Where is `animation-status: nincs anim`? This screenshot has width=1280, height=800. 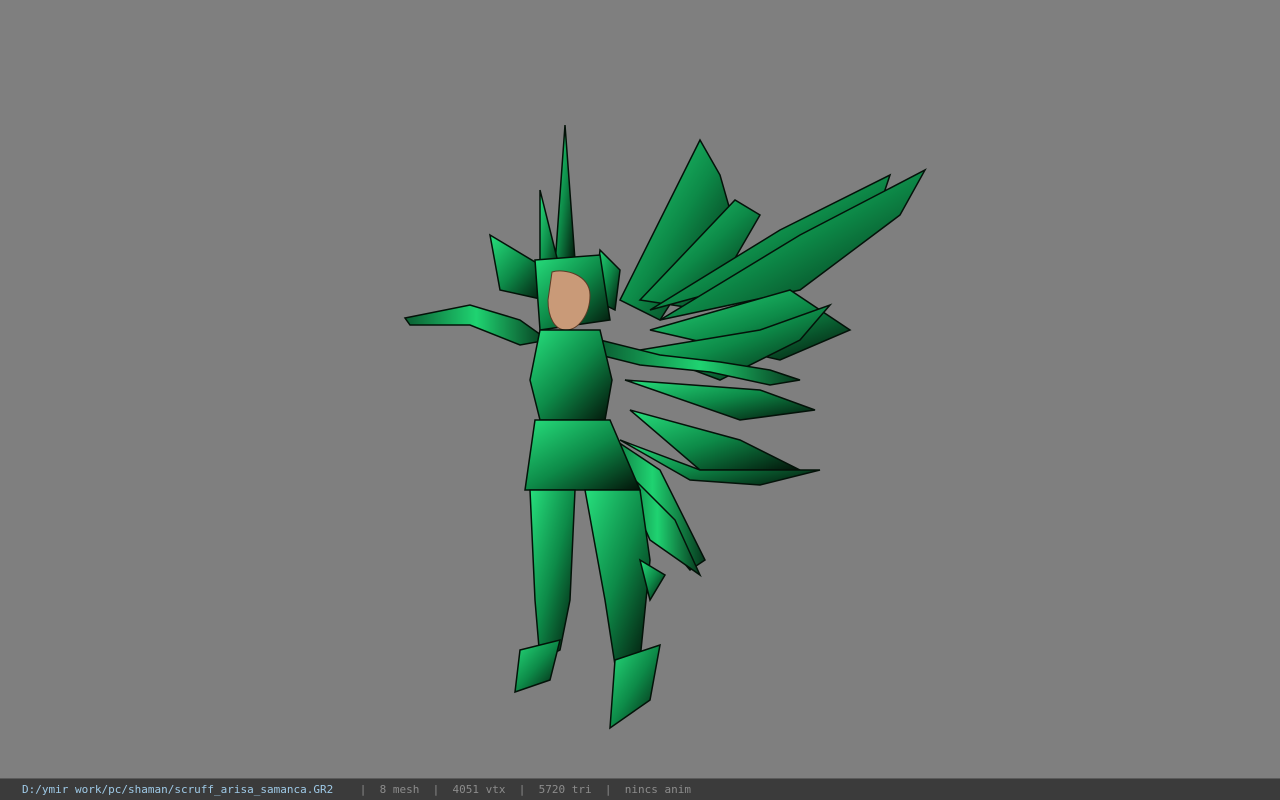 animation-status: nincs anim is located at coordinates (657, 789).